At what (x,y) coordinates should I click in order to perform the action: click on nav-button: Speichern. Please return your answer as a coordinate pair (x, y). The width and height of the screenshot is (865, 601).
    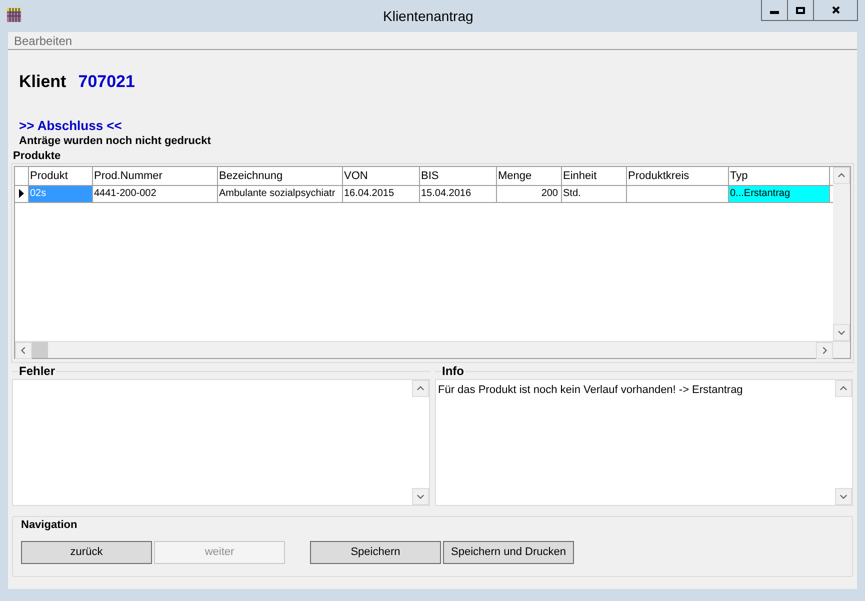
    Looking at the image, I should click on (375, 552).